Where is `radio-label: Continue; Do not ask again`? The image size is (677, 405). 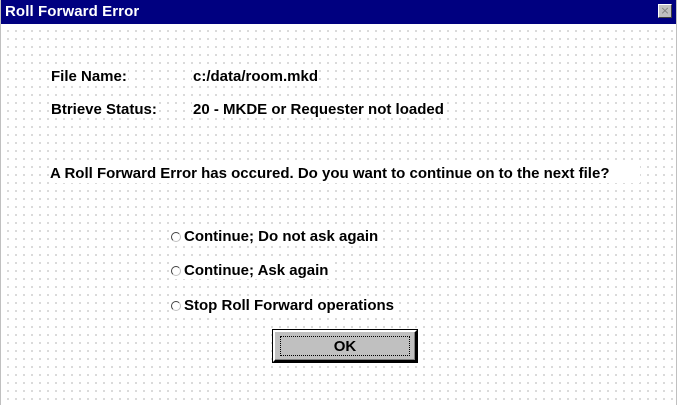
radio-label: Continue; Do not ask again is located at coordinates (281, 236).